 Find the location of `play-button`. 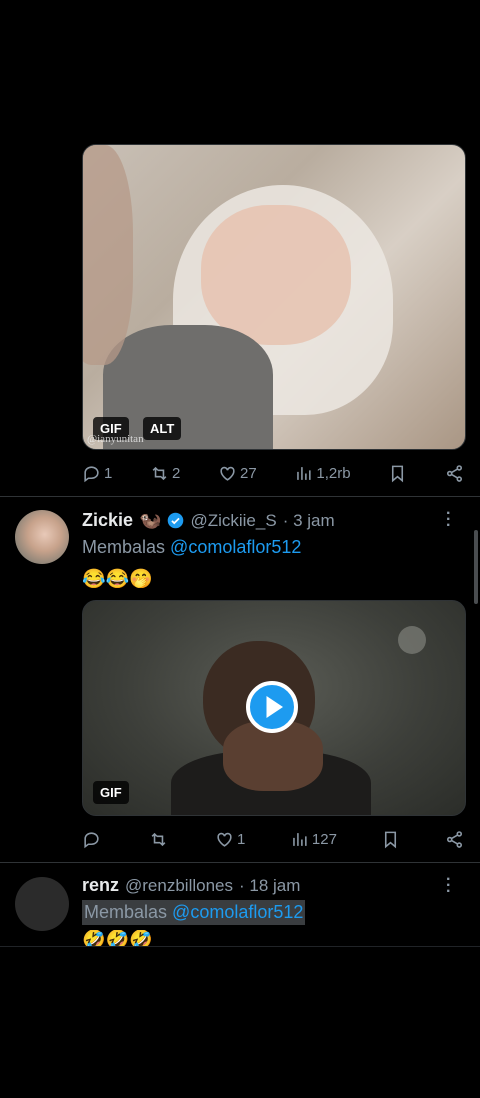

play-button is located at coordinates (272, 707).